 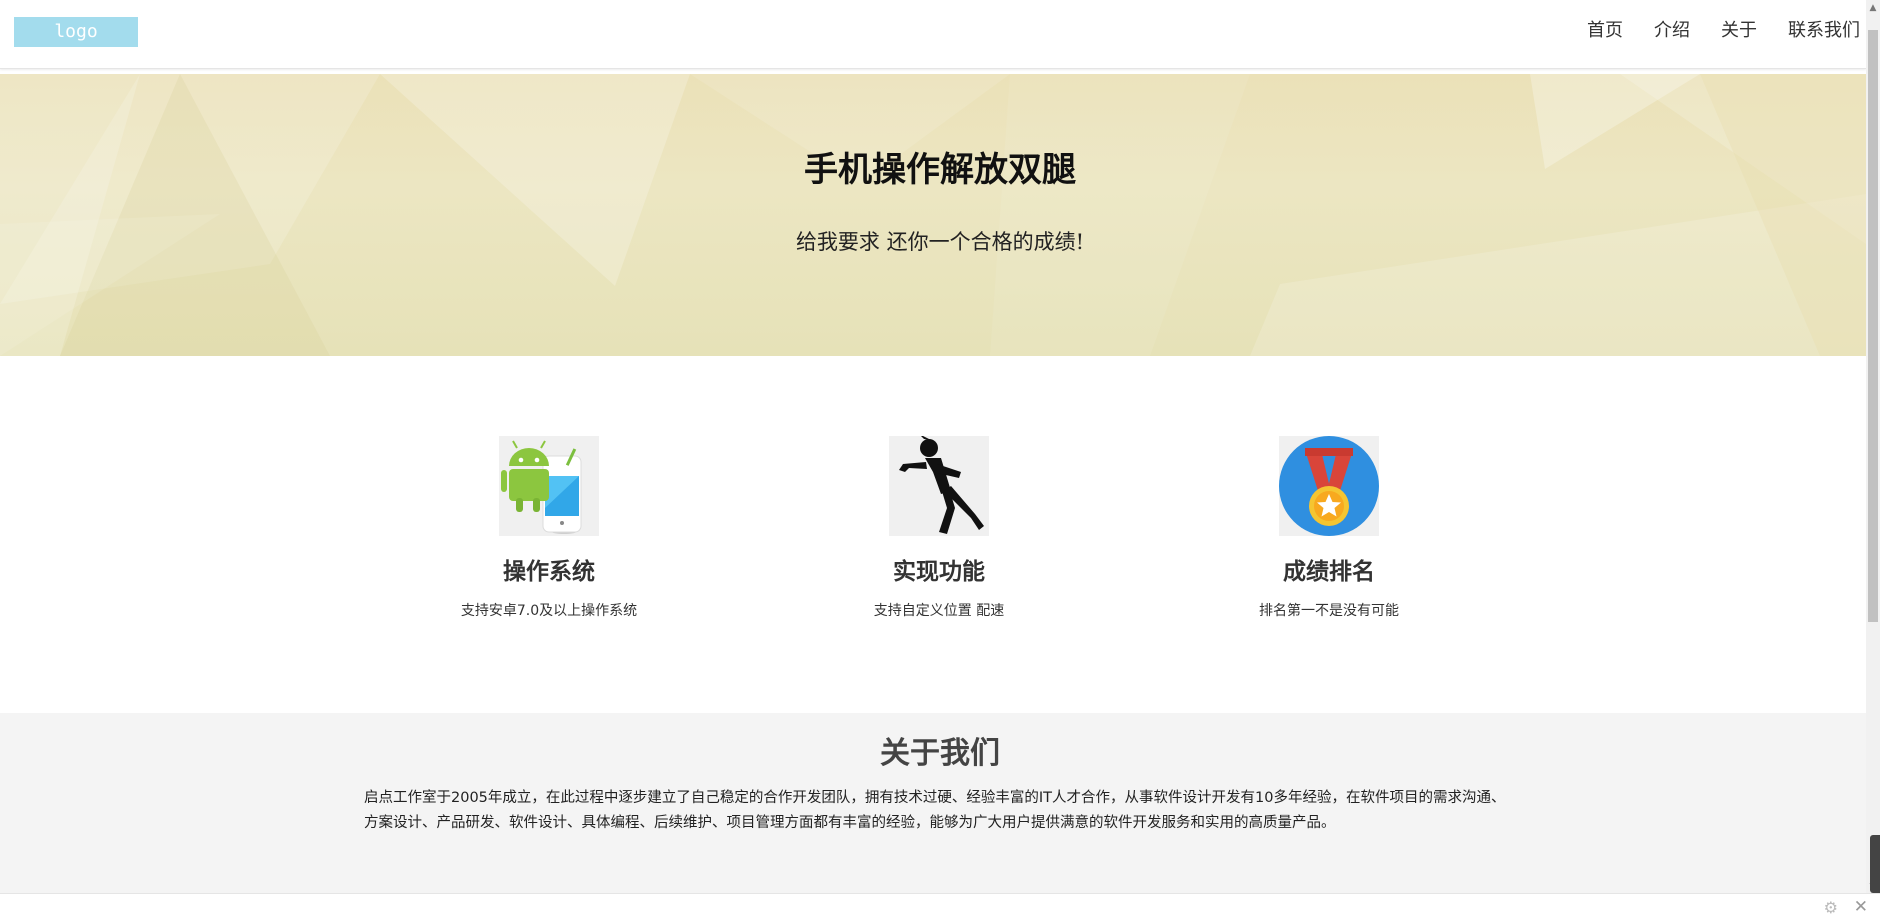 I want to click on feature-title: 操作系统, so click(x=549, y=571).